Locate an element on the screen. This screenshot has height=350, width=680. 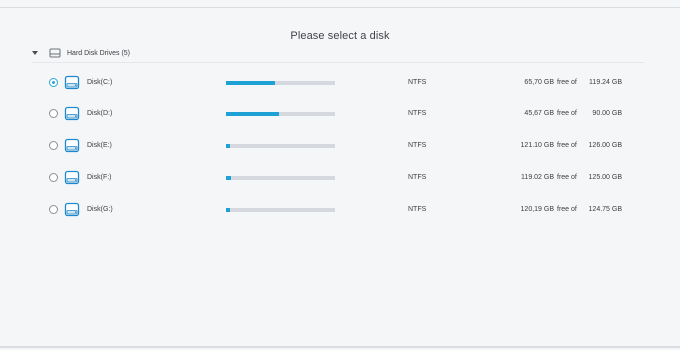
free-space-value: 119.02 GB is located at coordinates (537, 177).